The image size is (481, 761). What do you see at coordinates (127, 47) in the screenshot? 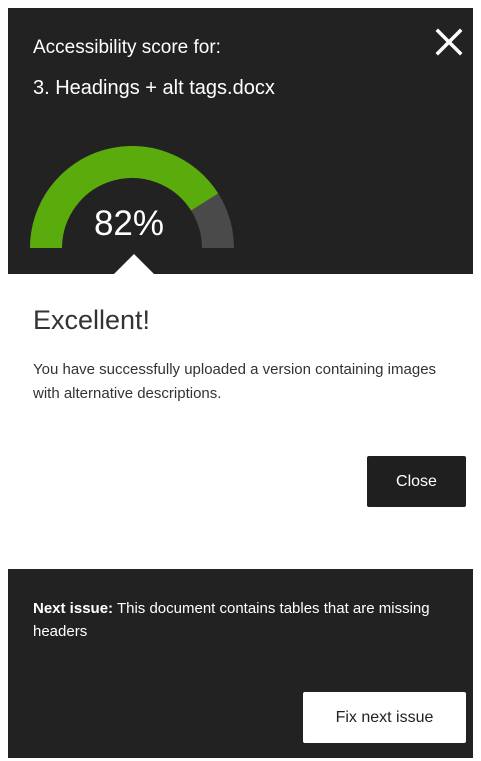
I see `score-caption: Accessibility score for:` at bounding box center [127, 47].